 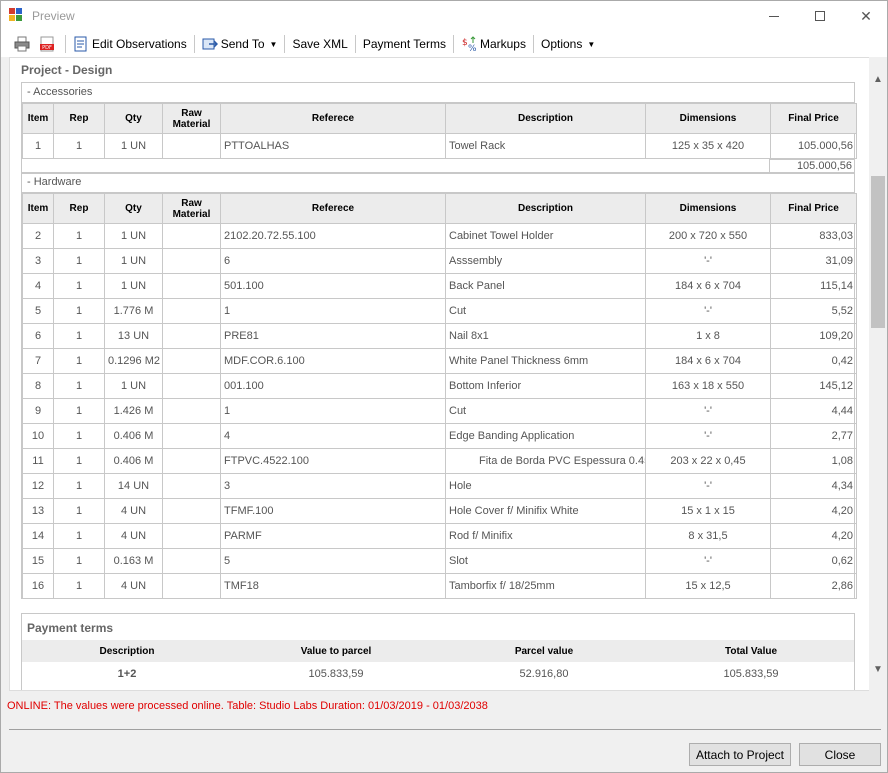 I want to click on final-price-value: 4,44, so click(x=813, y=411).